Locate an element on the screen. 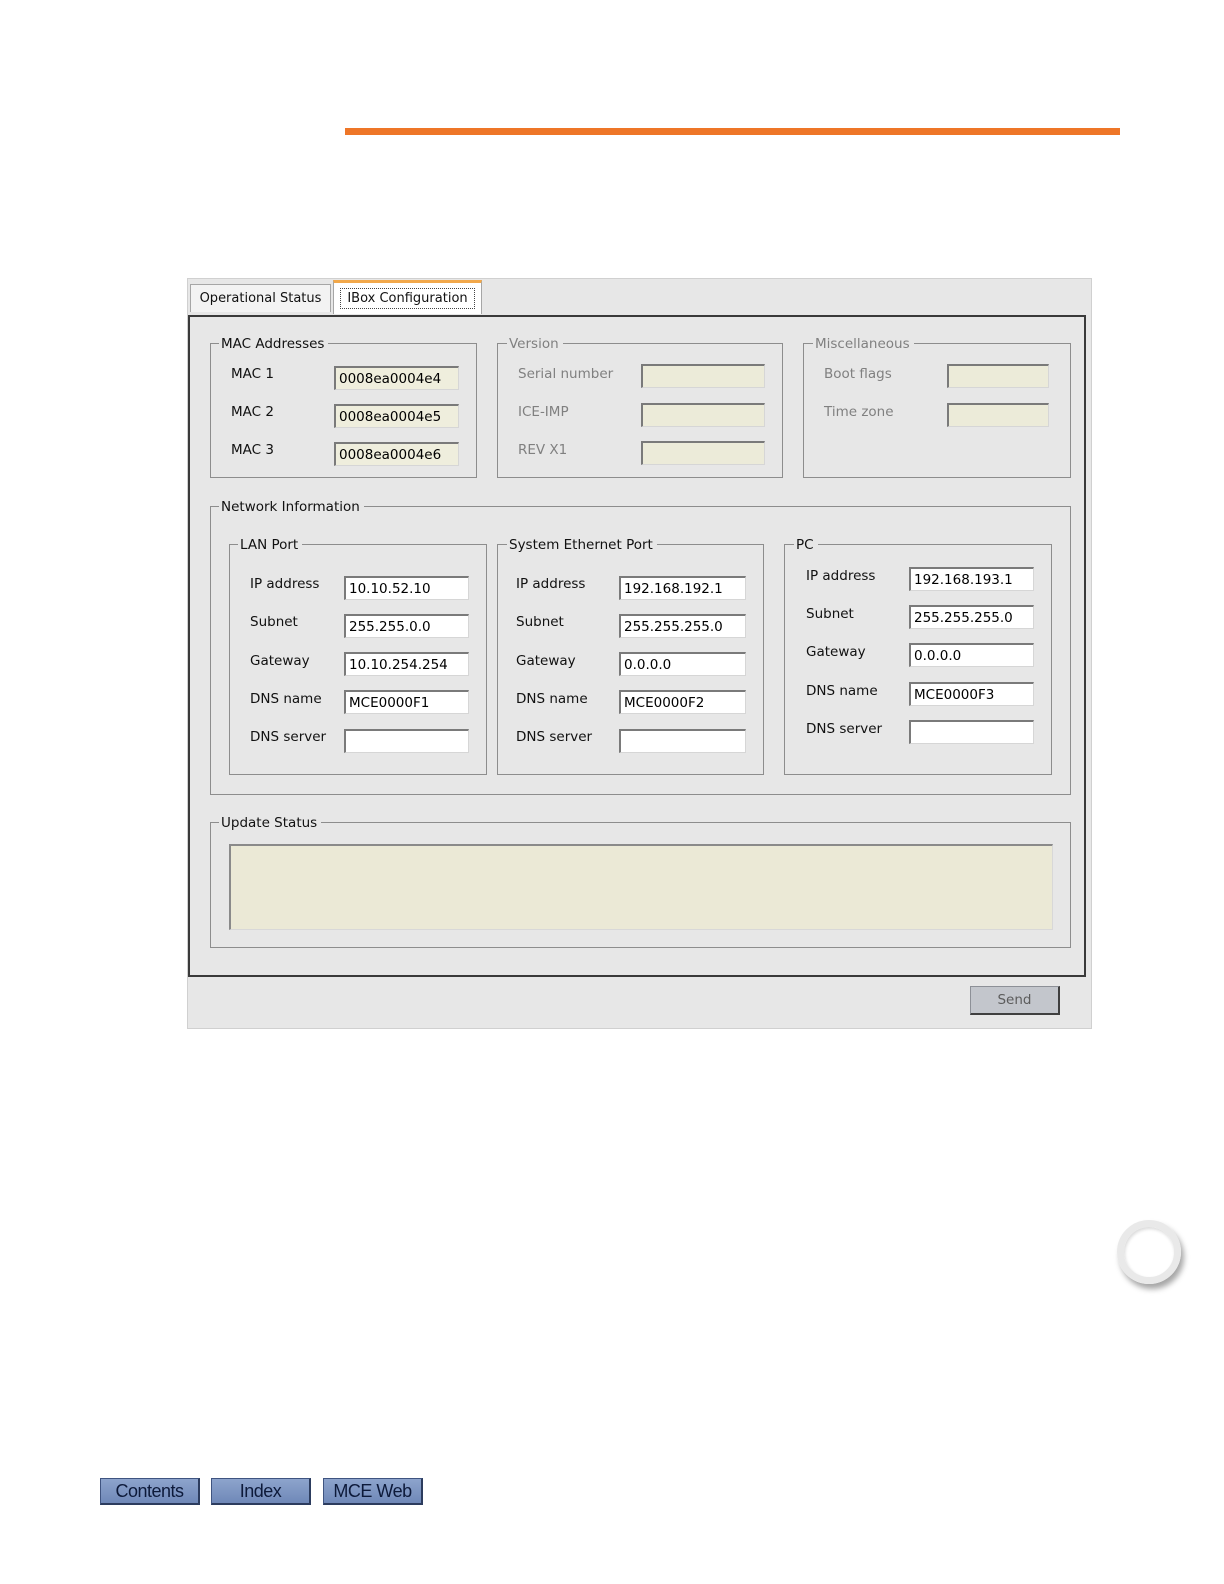 This screenshot has width=1224, height=1584. tab-operational-status: Operational Status is located at coordinates (260, 298).